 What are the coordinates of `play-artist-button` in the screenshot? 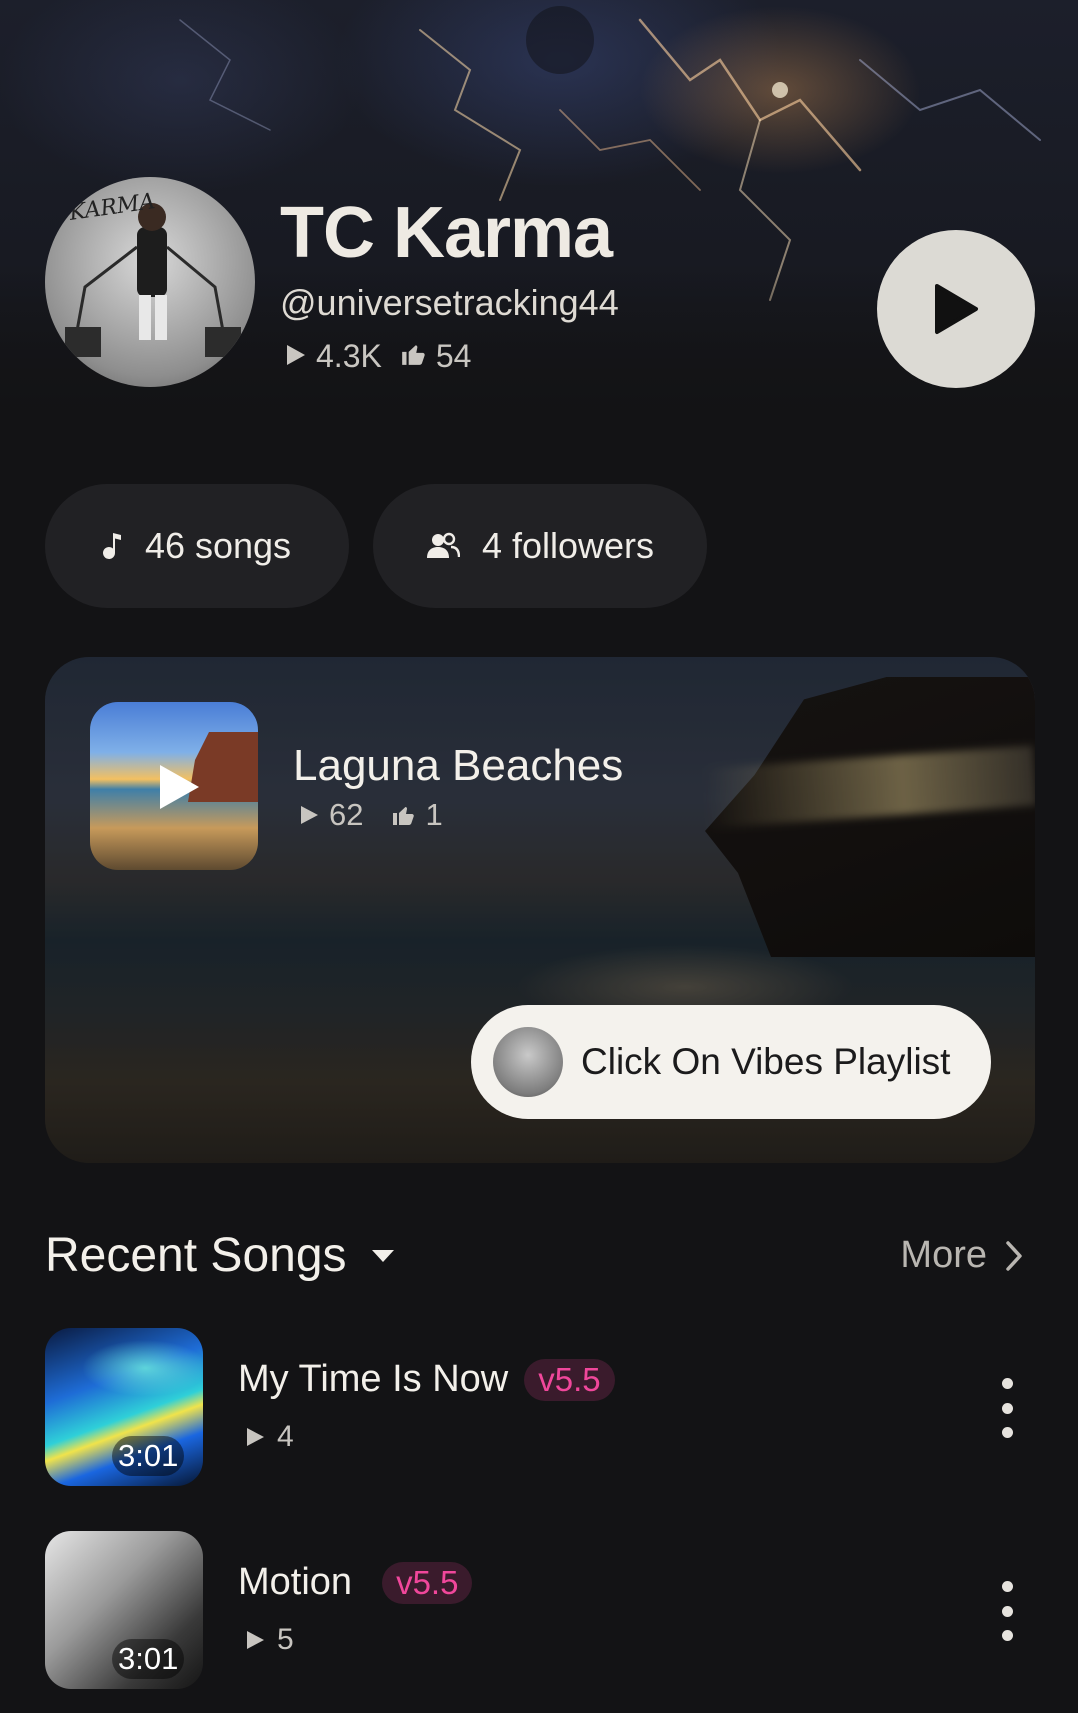 It's located at (956, 309).